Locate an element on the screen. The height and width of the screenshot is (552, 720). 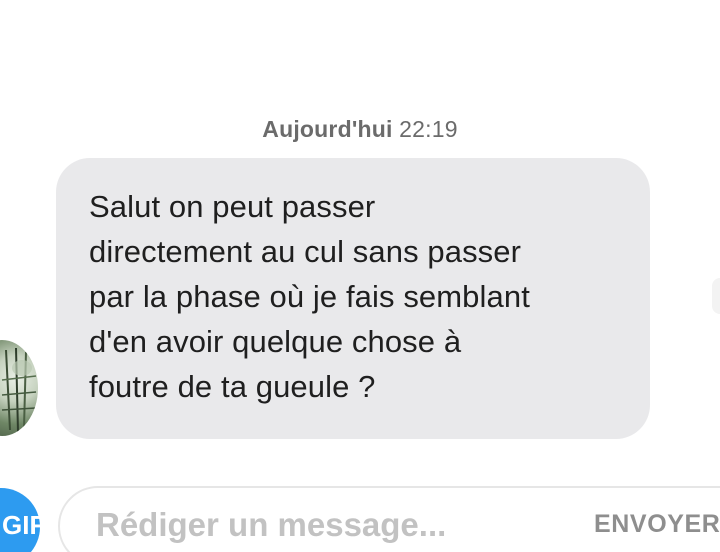
offscreen-element is located at coordinates (716, 296).